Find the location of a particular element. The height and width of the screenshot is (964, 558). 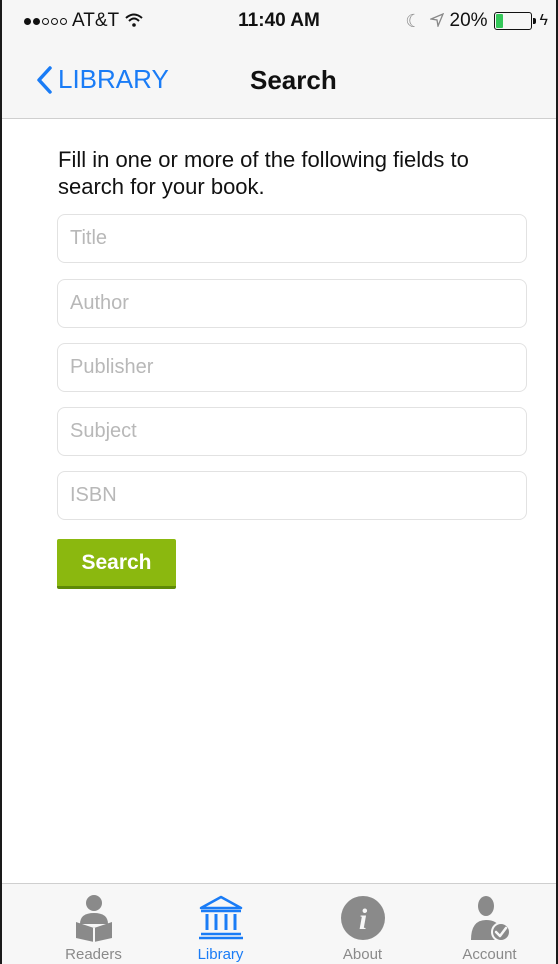

charging-bolt-icon: ϟ is located at coordinates (543, 20).